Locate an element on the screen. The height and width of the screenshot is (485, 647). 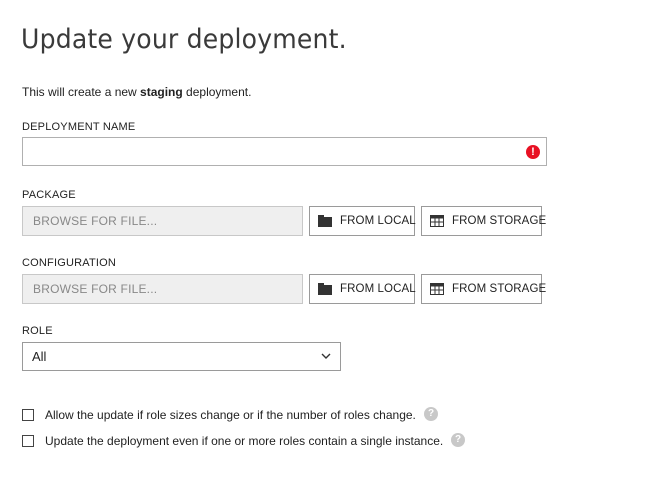
package-from-local-button: FROM LOCAL is located at coordinates (362, 221).